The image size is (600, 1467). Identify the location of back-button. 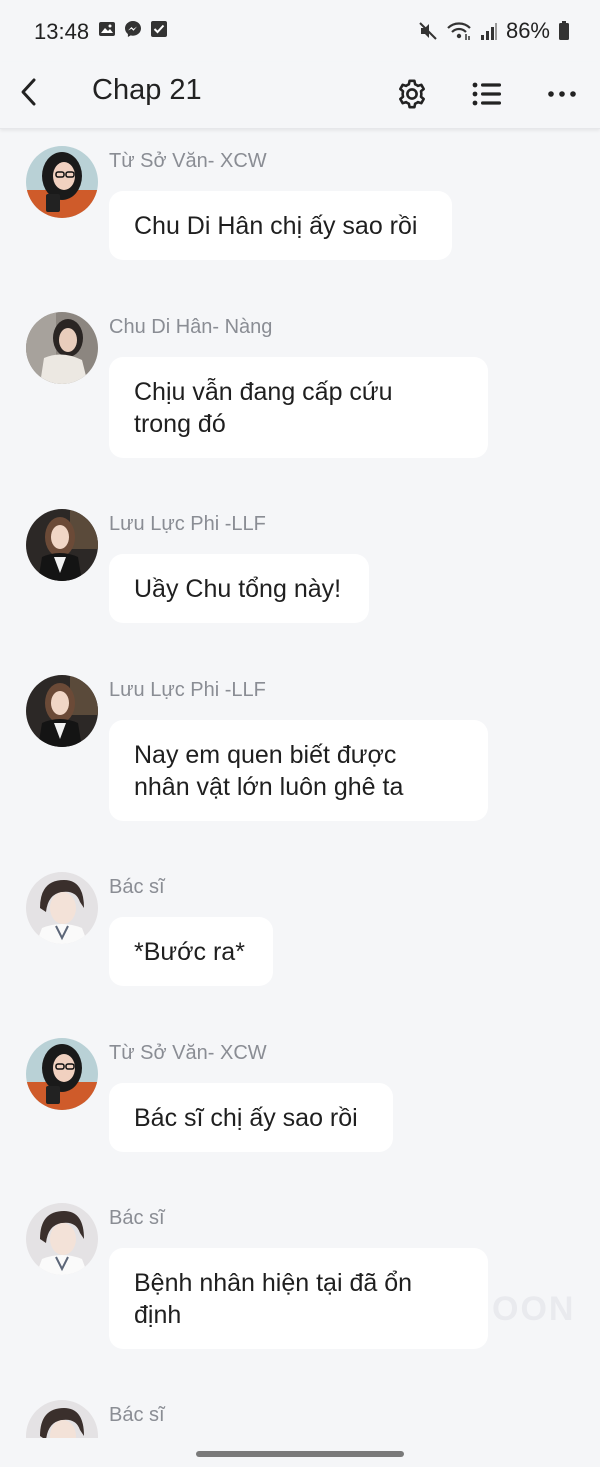
(29, 92).